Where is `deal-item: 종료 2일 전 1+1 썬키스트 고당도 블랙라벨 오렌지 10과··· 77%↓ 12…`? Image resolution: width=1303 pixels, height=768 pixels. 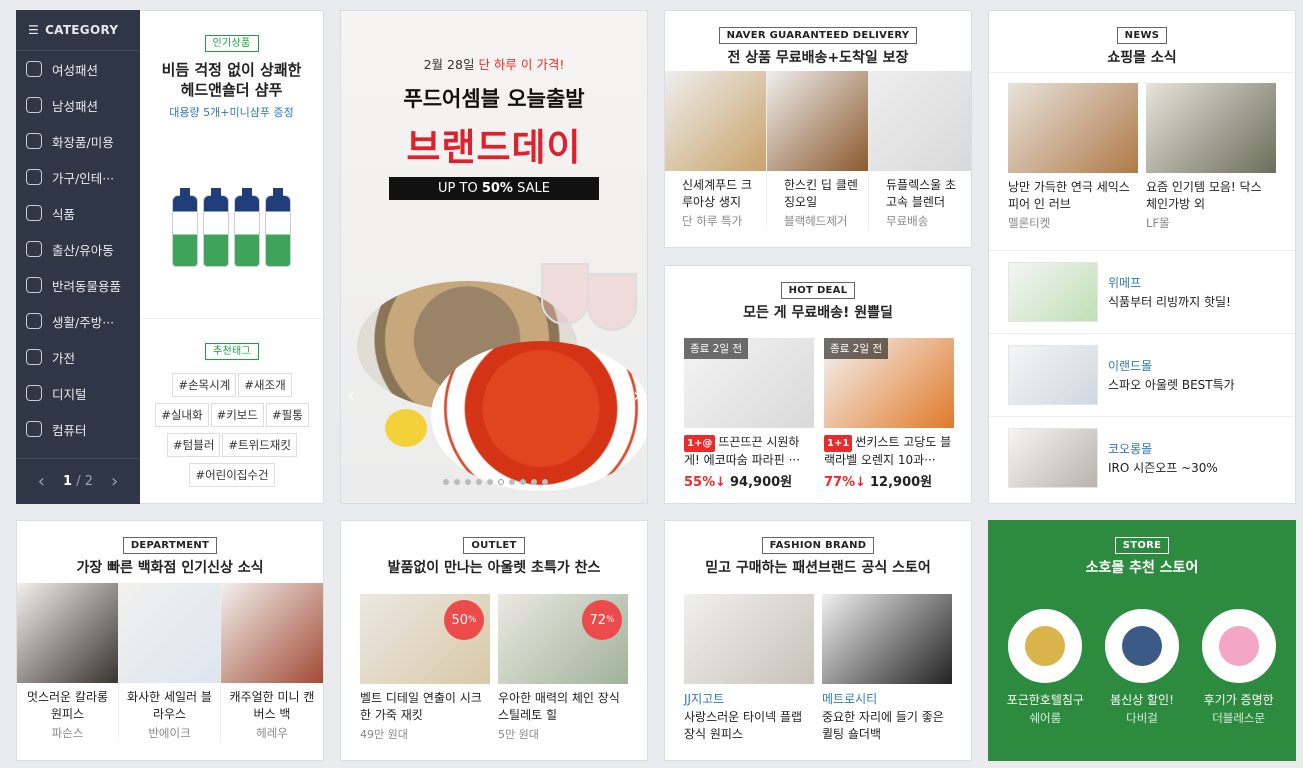 deal-item: 종료 2일 전 1+1 썬키스트 고당도 블랙라벨 오렌지 10과··· 77%↓ 12… is located at coordinates (889, 414).